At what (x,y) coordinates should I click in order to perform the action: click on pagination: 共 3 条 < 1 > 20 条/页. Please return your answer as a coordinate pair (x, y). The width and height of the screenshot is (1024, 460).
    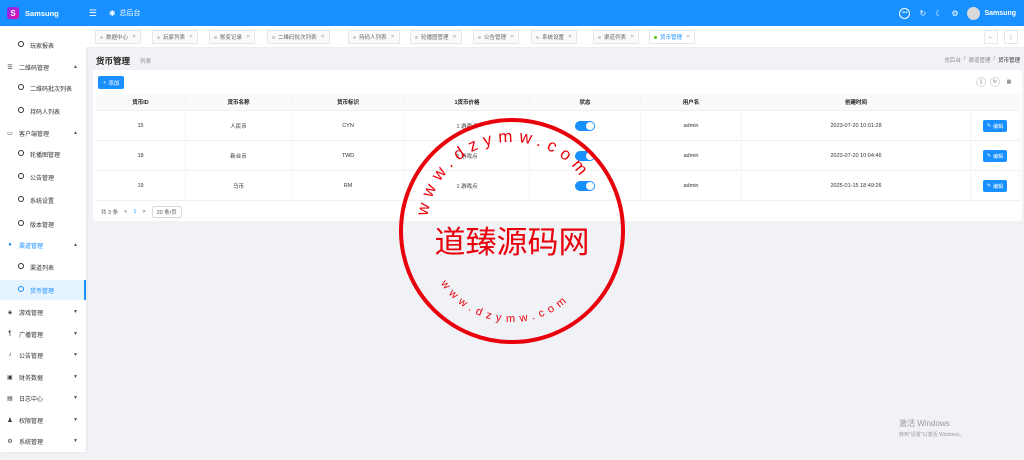
    Looking at the image, I should click on (141, 212).